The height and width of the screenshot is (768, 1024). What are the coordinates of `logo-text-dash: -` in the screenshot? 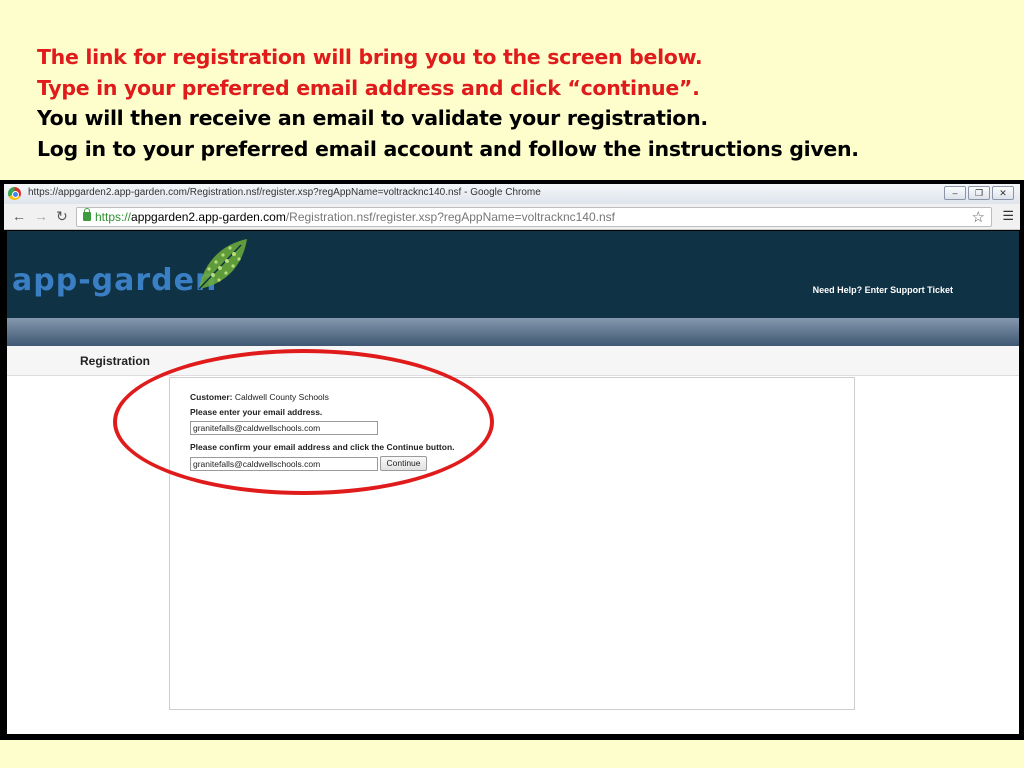 It's located at (85, 280).